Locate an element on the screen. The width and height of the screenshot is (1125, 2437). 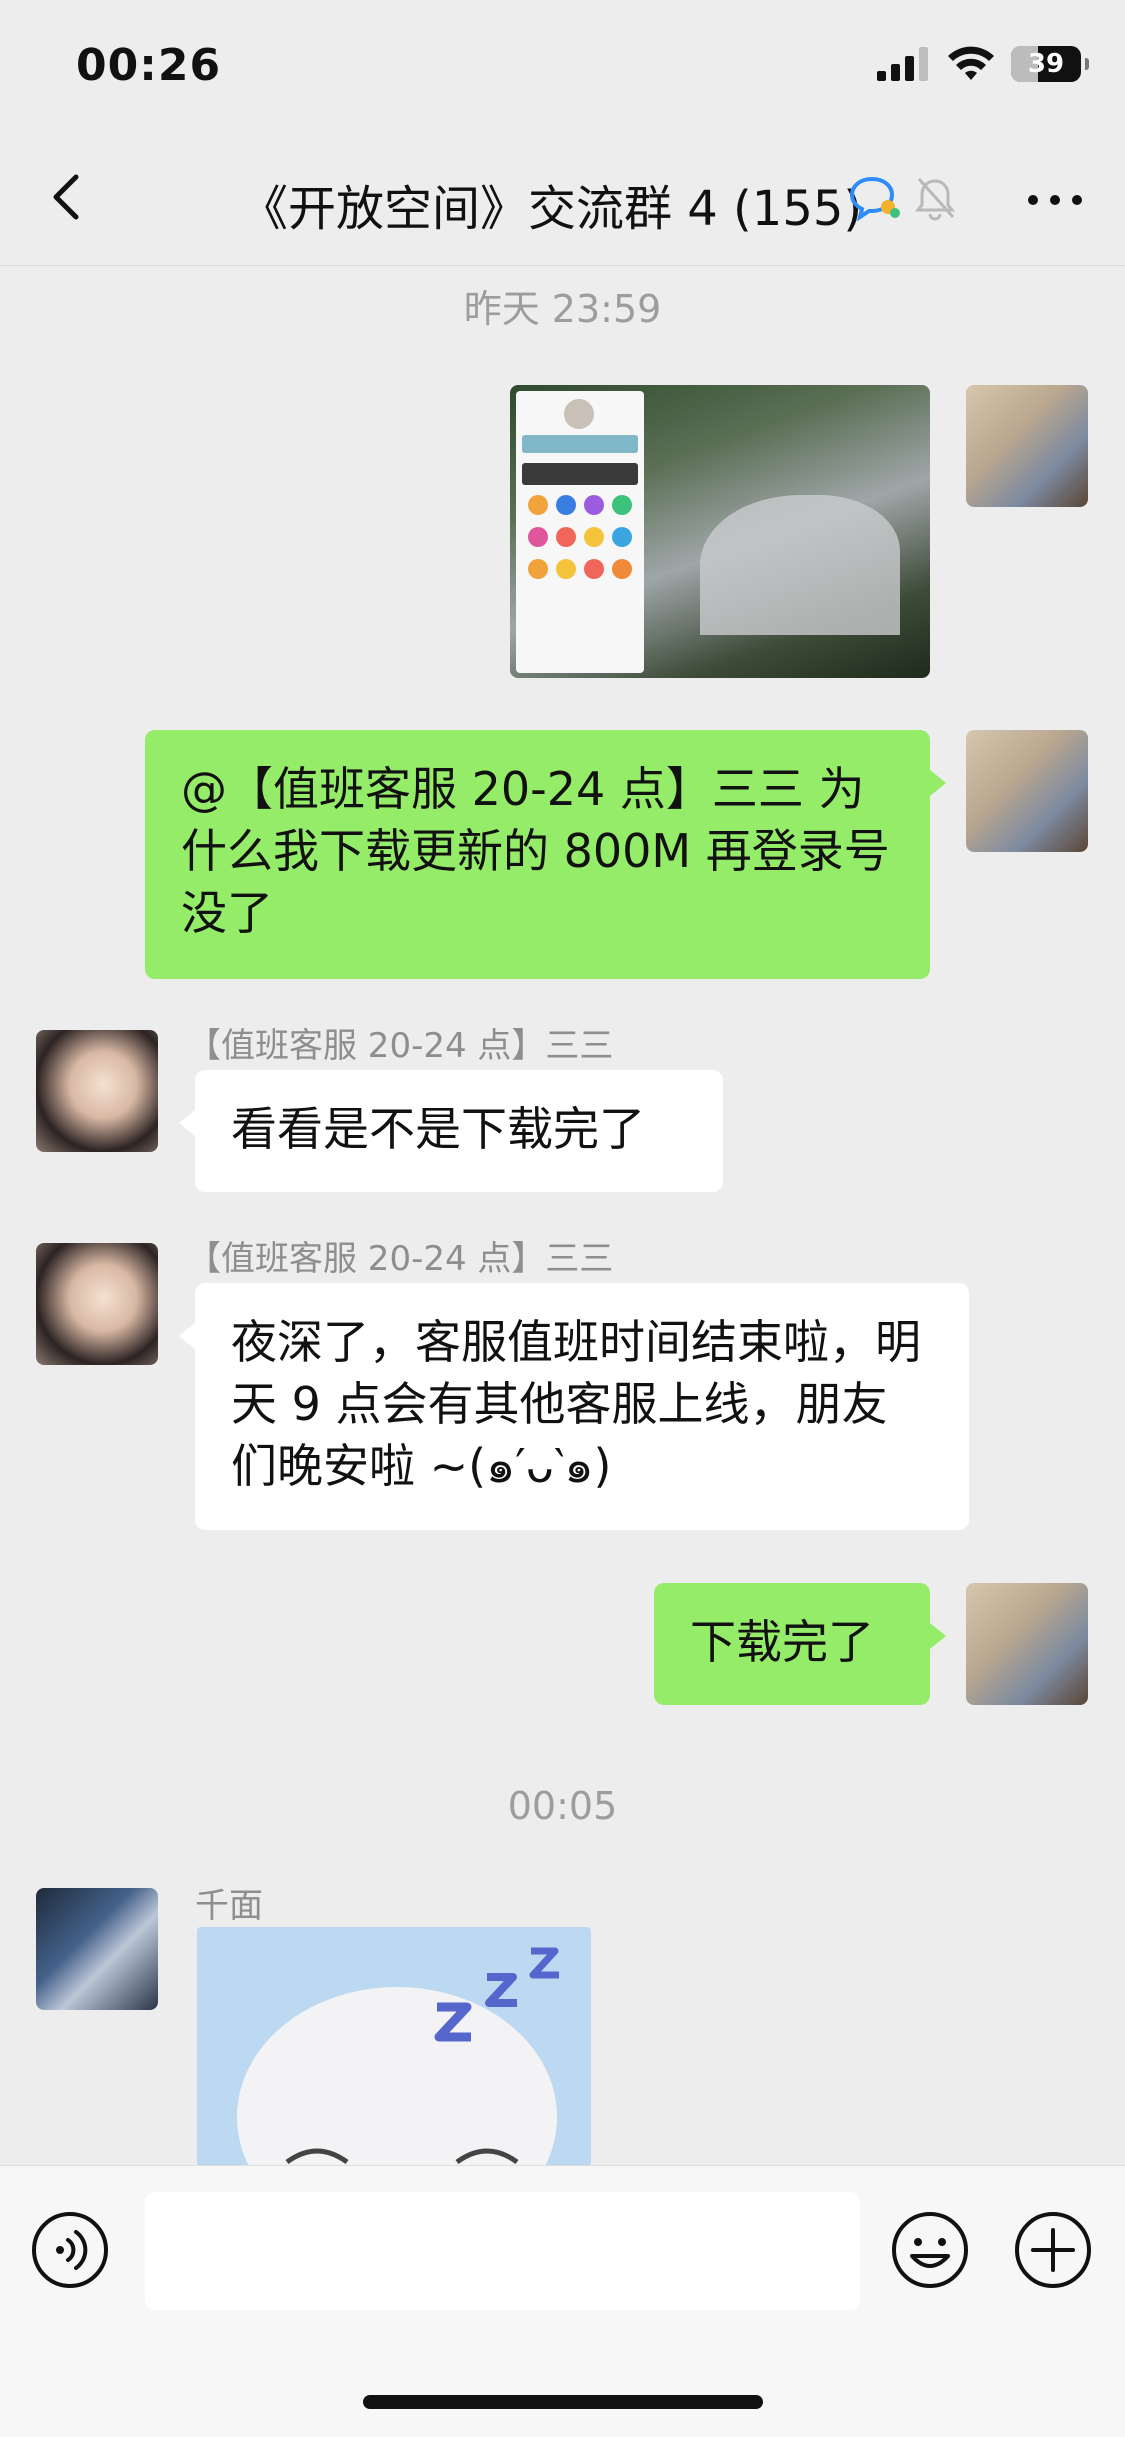
sticker-message is located at coordinates (394, 2047).